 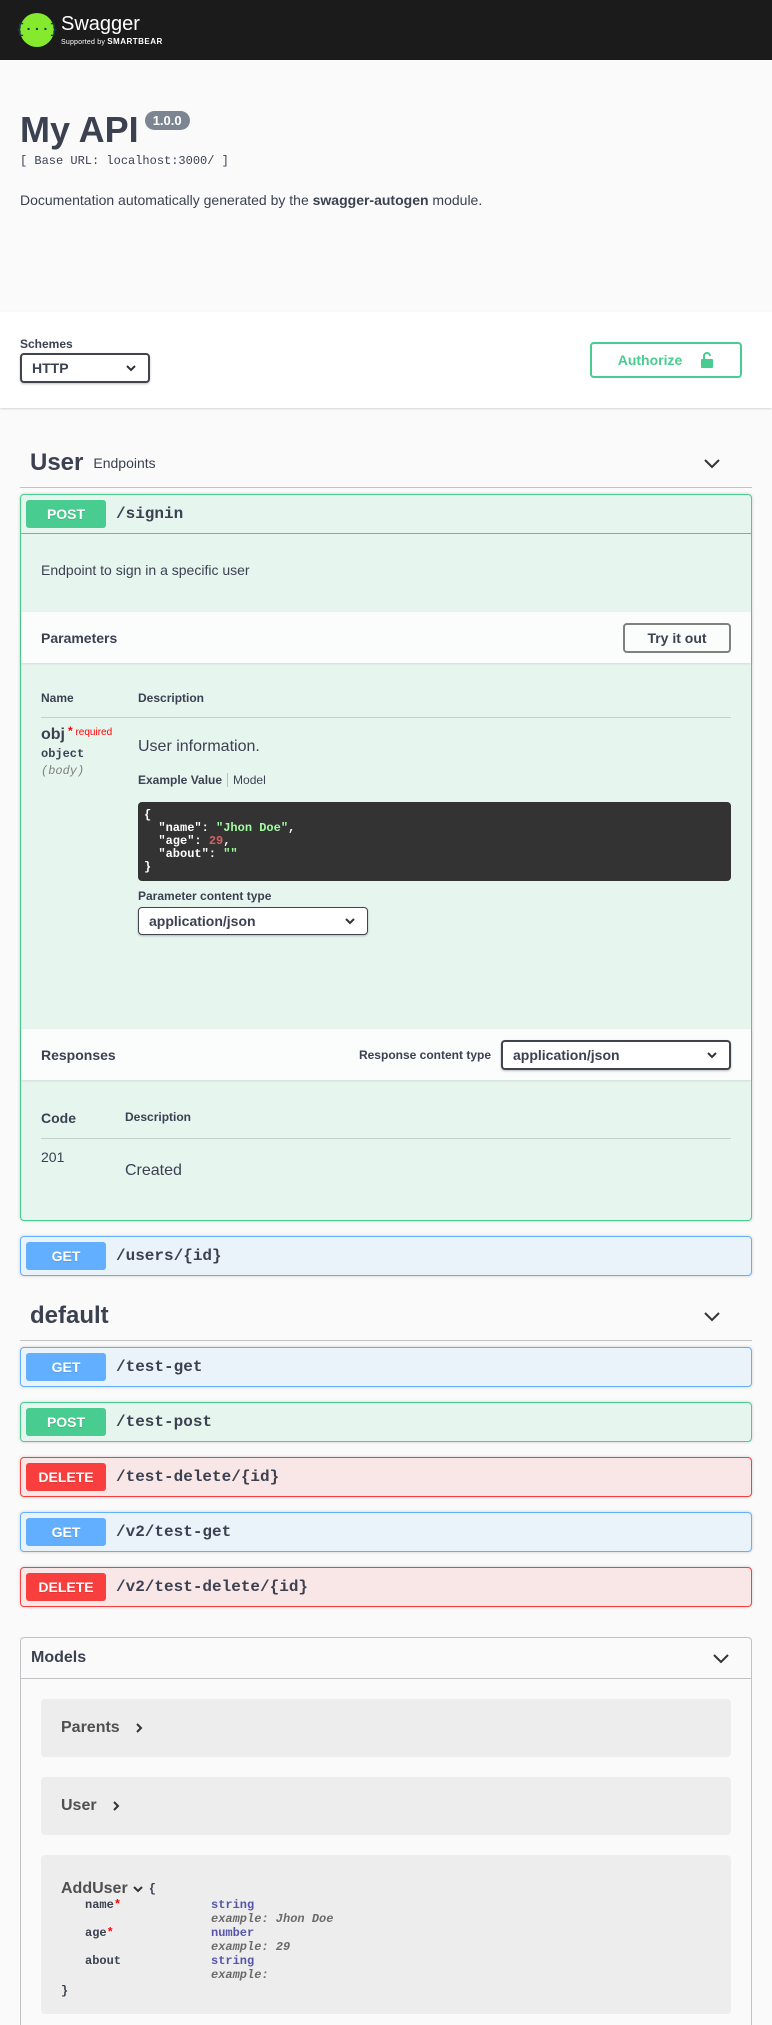 I want to click on response-content-type-label: Response content type, so click(x=424, y=1054).